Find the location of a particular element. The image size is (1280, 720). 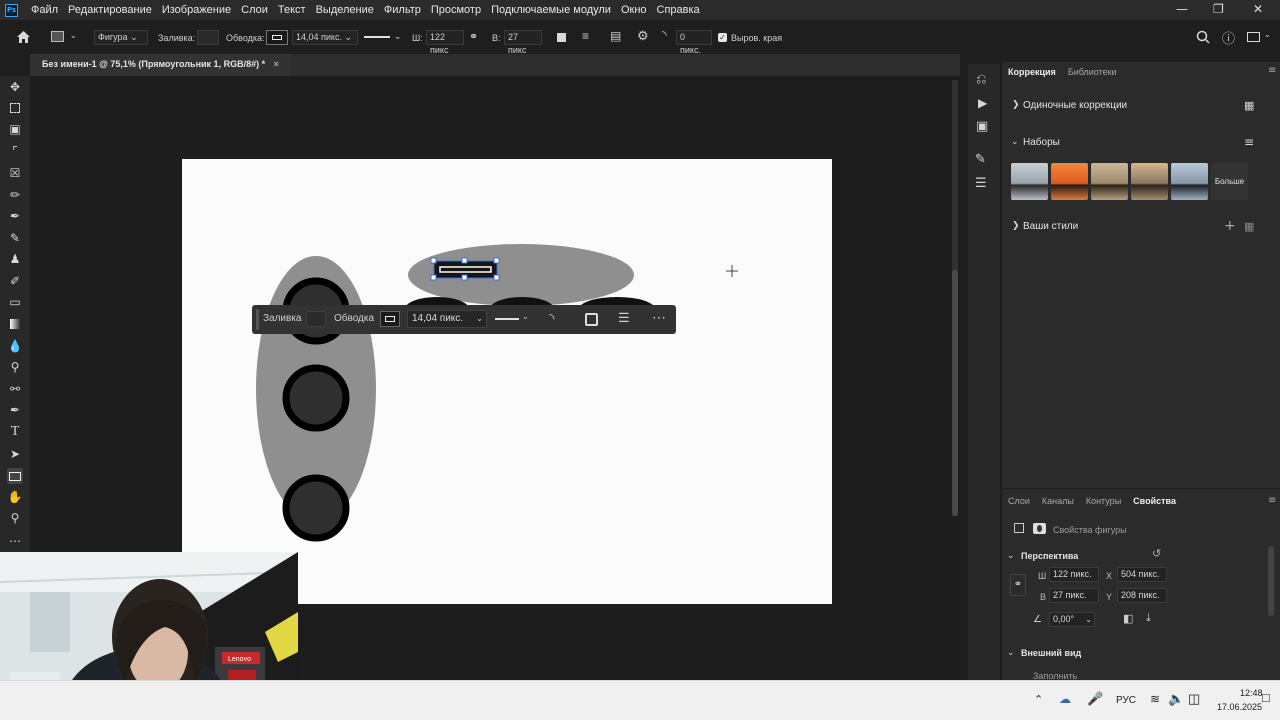

eraser-tool-icon: ▭ is located at coordinates (15, 302).